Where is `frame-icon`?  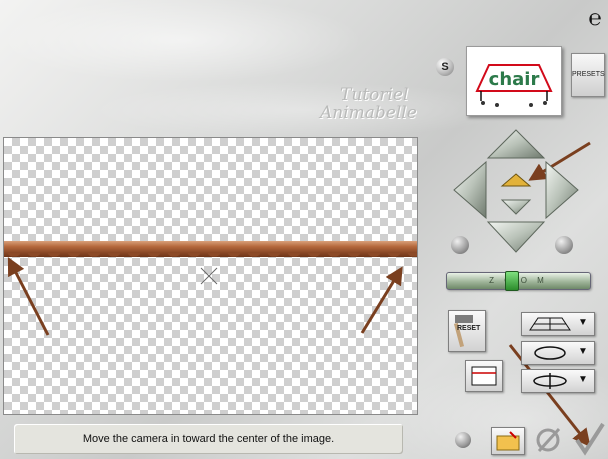 frame-icon is located at coordinates (484, 376).